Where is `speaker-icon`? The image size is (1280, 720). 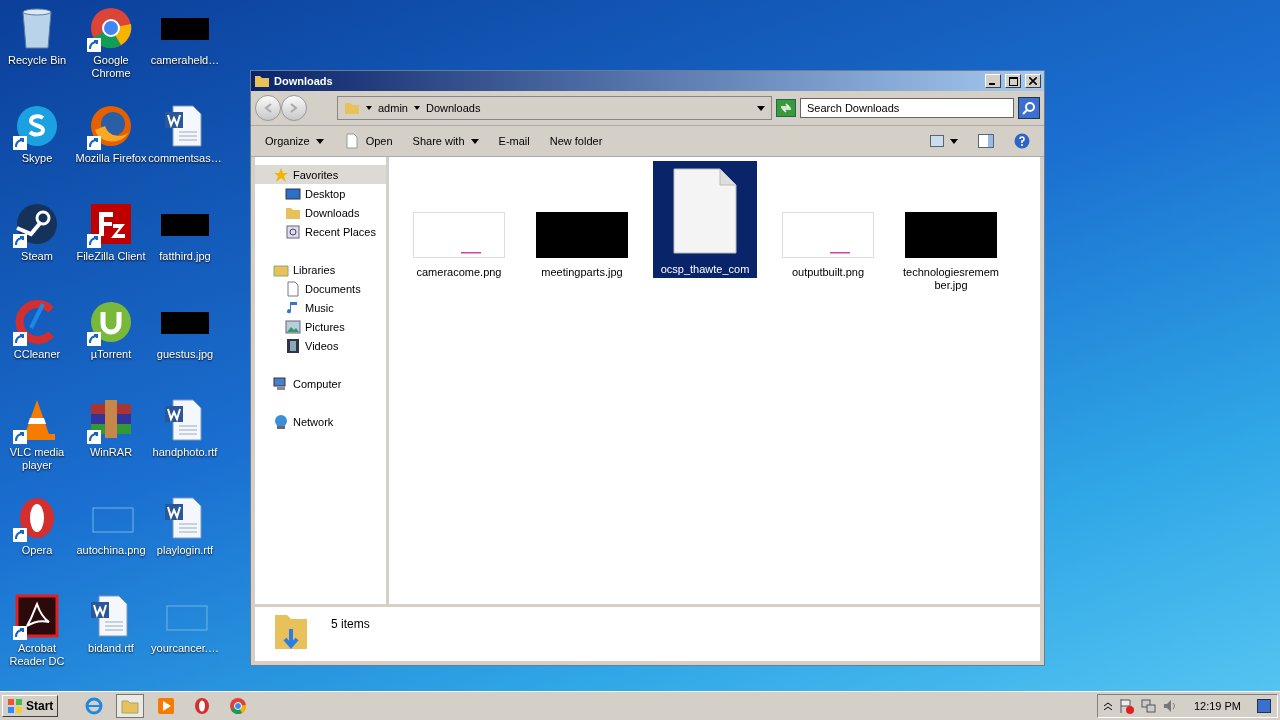 speaker-icon is located at coordinates (1169, 706).